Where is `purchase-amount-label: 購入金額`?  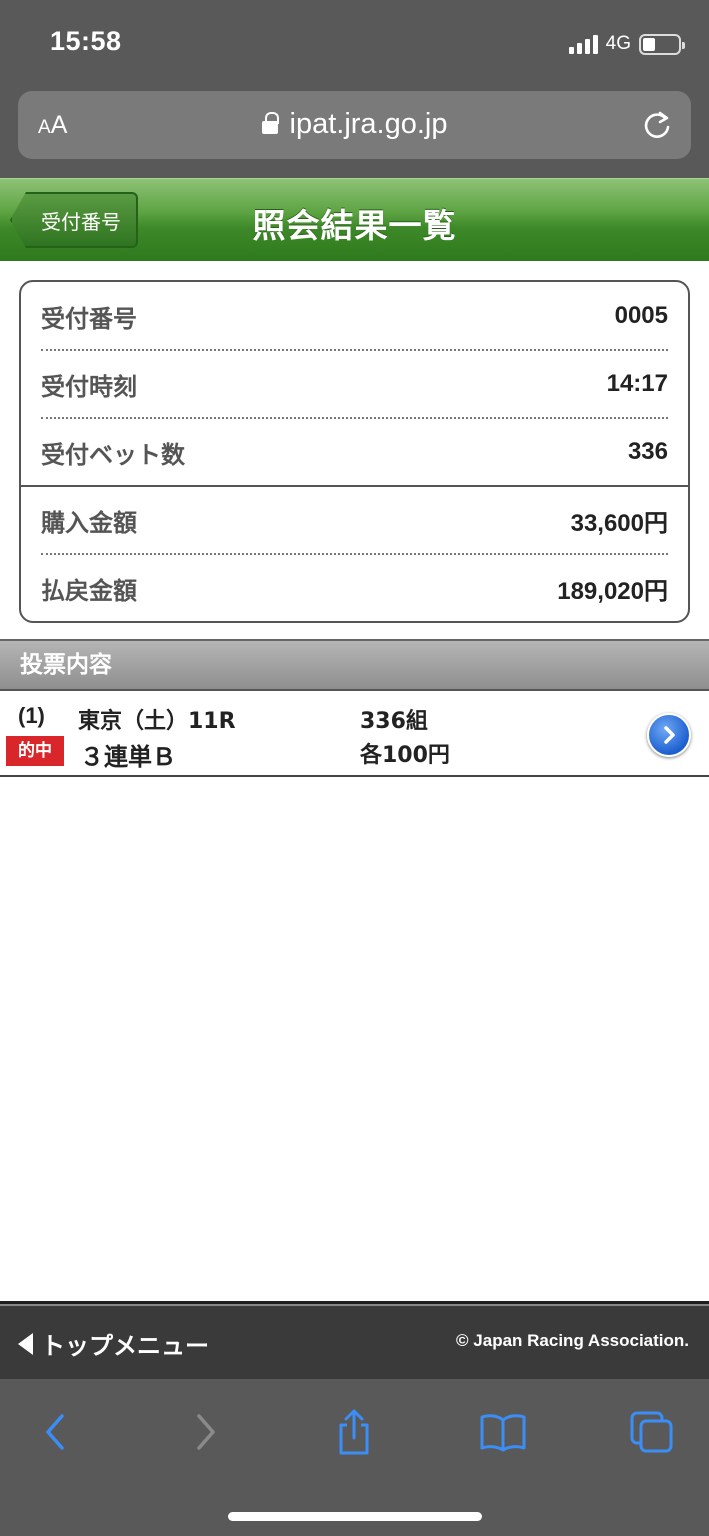 purchase-amount-label: 購入金額 is located at coordinates (89, 522).